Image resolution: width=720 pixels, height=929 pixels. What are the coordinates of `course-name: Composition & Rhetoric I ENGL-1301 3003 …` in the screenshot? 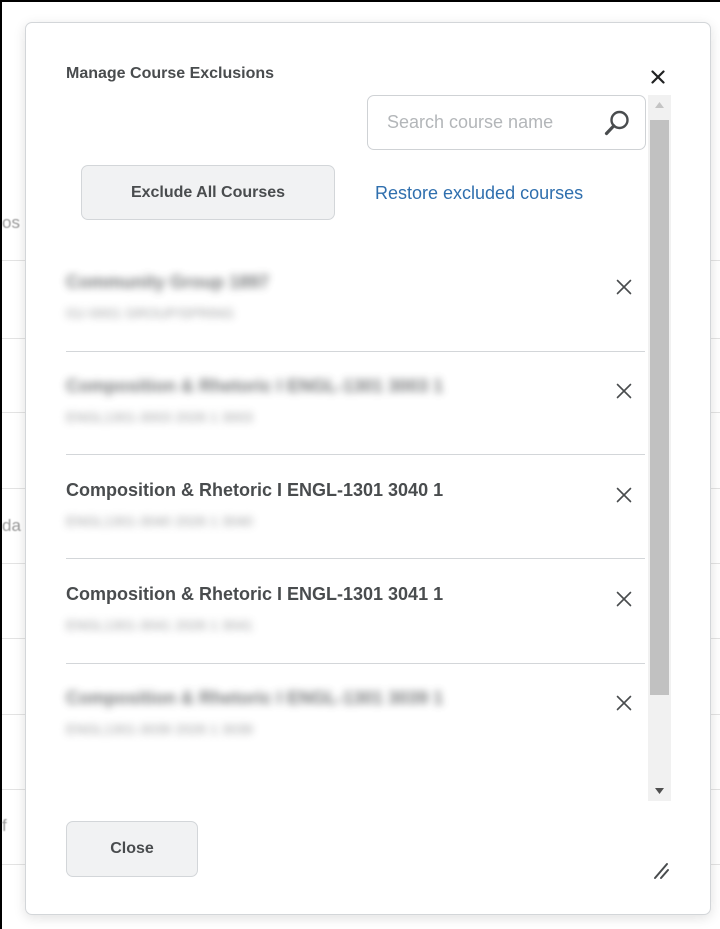 It's located at (255, 386).